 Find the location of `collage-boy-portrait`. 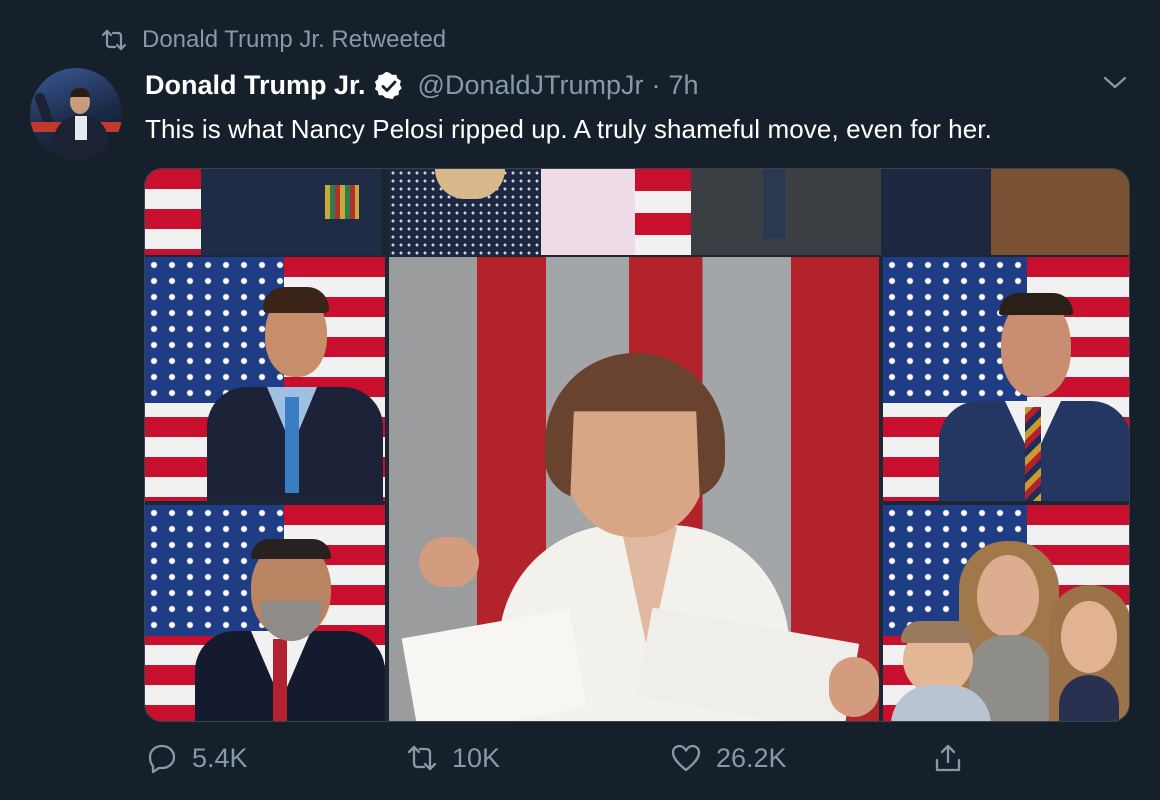

collage-boy-portrait is located at coordinates (265, 379).